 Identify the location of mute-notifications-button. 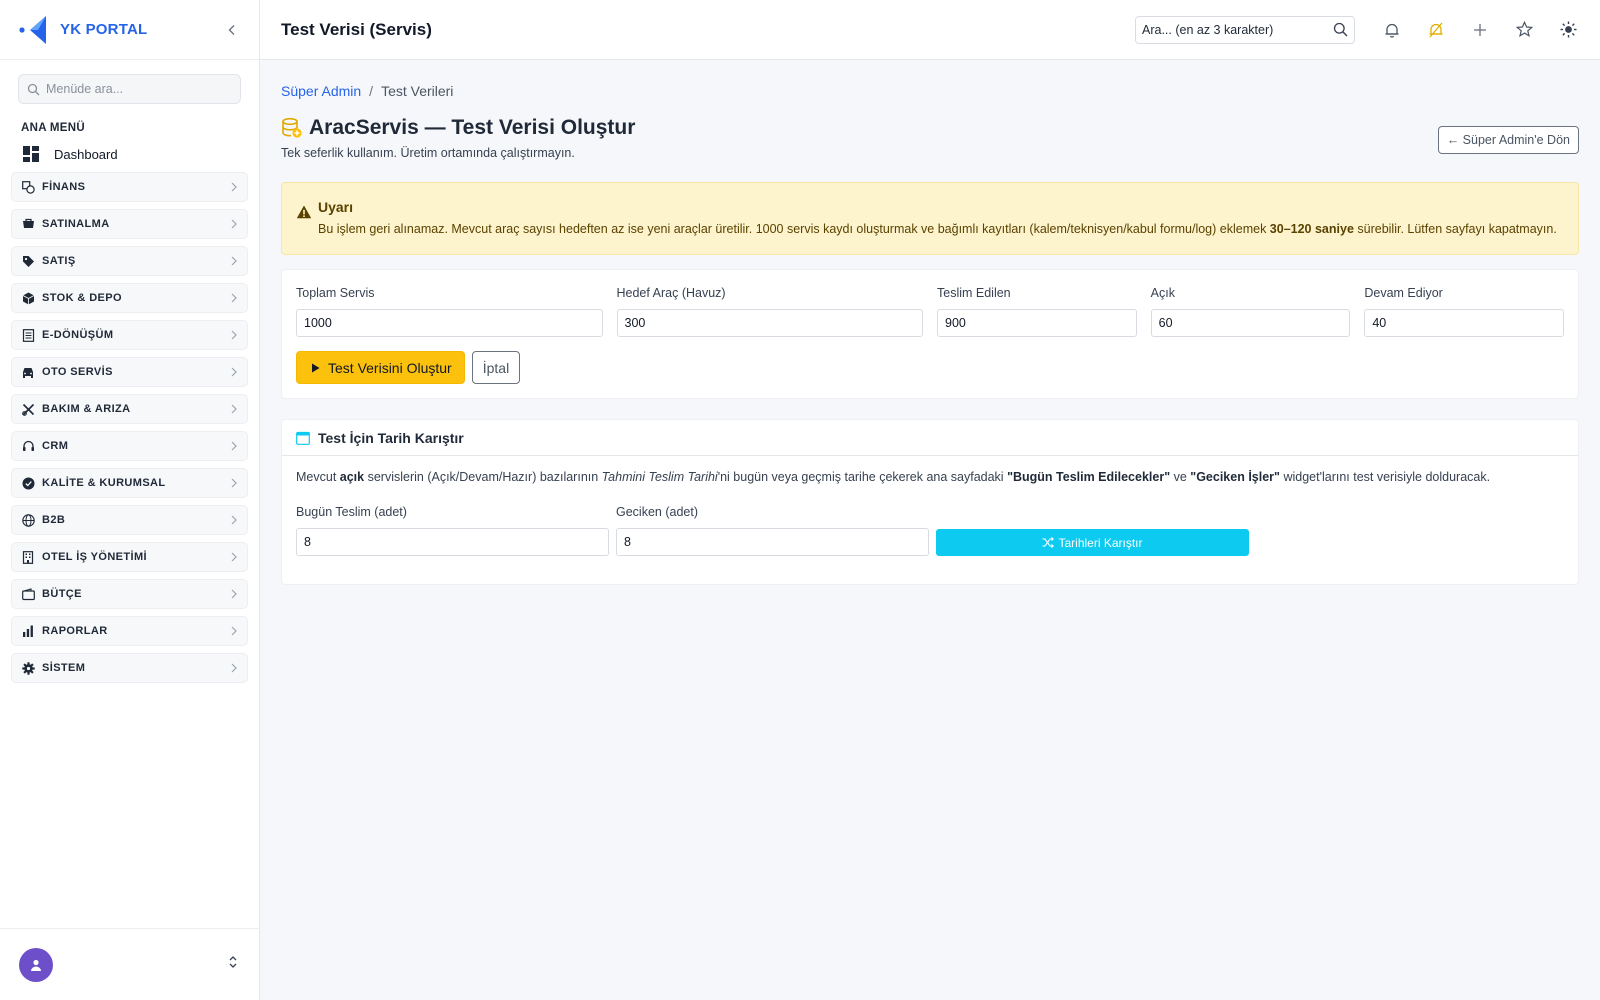
(1436, 30).